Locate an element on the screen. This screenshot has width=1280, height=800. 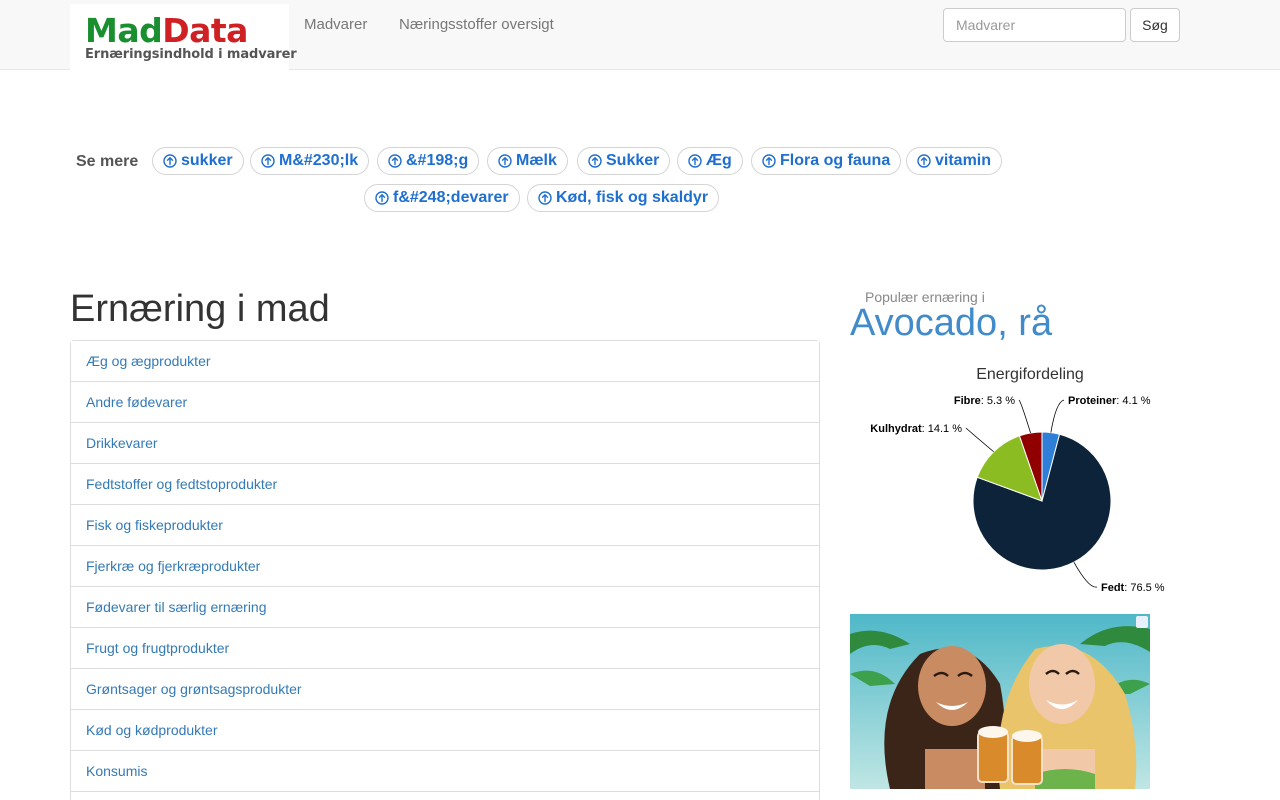
popular-food-link: Avocado, rå is located at coordinates (951, 323).